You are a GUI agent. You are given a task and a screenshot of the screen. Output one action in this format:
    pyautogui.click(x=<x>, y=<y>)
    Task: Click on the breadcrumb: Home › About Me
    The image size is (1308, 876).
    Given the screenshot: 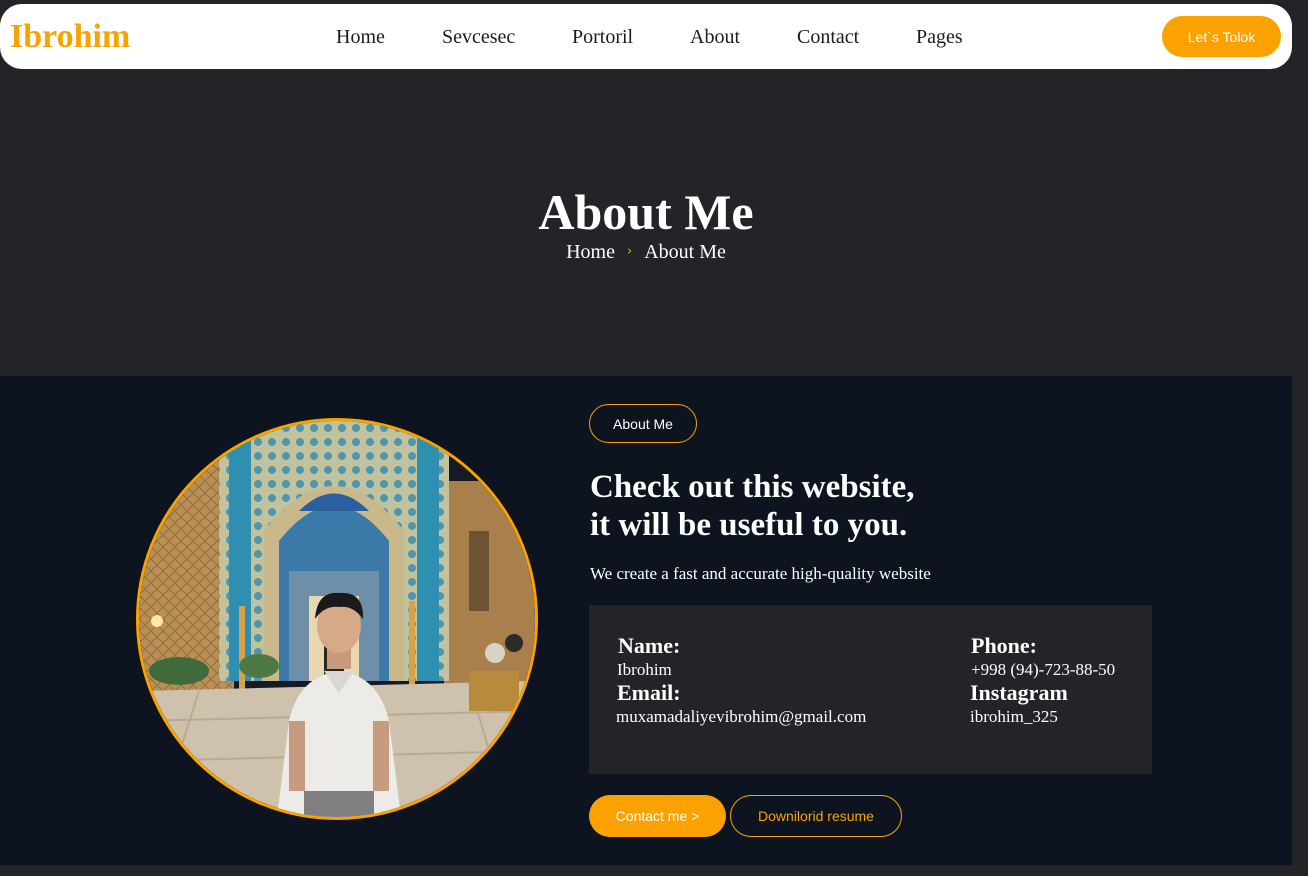 What is the action you would take?
    pyautogui.click(x=646, y=253)
    